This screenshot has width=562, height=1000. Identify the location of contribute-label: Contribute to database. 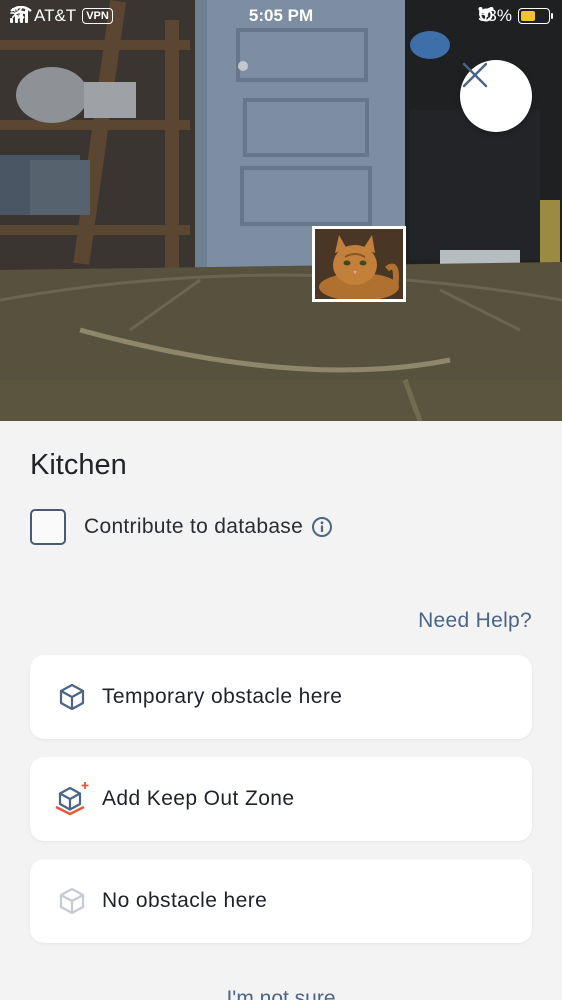
(194, 526).